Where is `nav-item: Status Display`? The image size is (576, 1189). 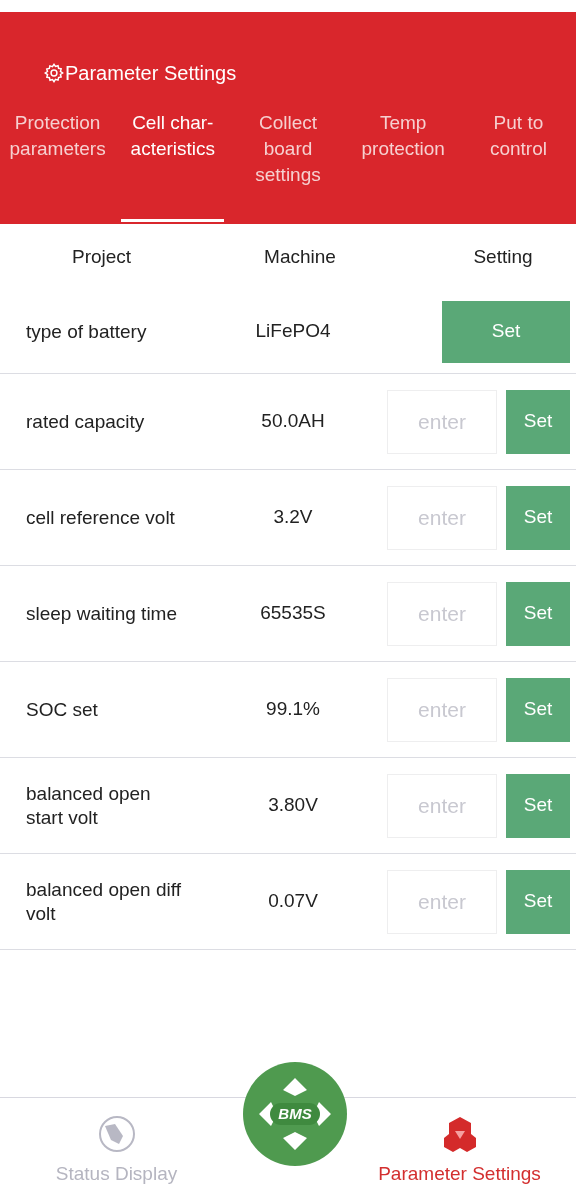
nav-item: Status Display is located at coordinates (116, 1143).